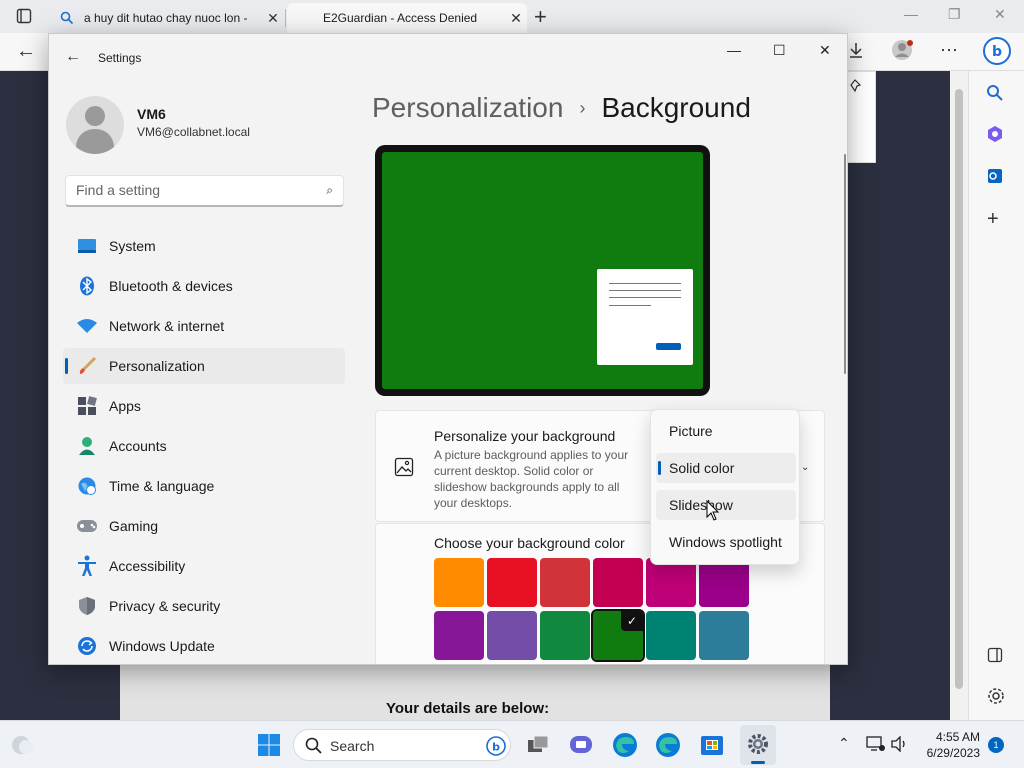  Describe the element at coordinates (632, 621) in the screenshot. I see `checkmark-icon: ✓` at that location.